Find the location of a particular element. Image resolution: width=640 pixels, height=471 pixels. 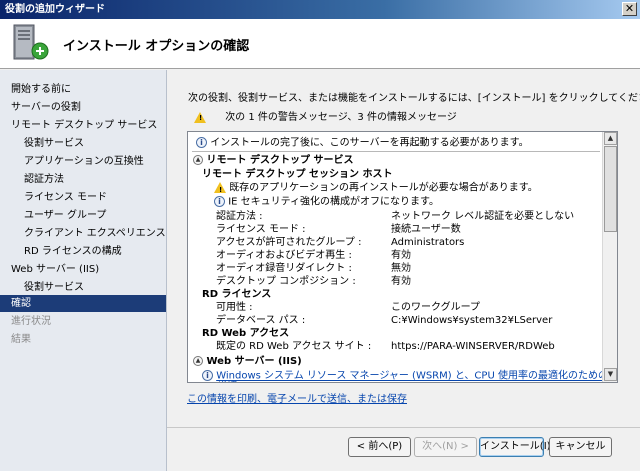

wizard-header: インストール オプションの確認 is located at coordinates (320, 44).